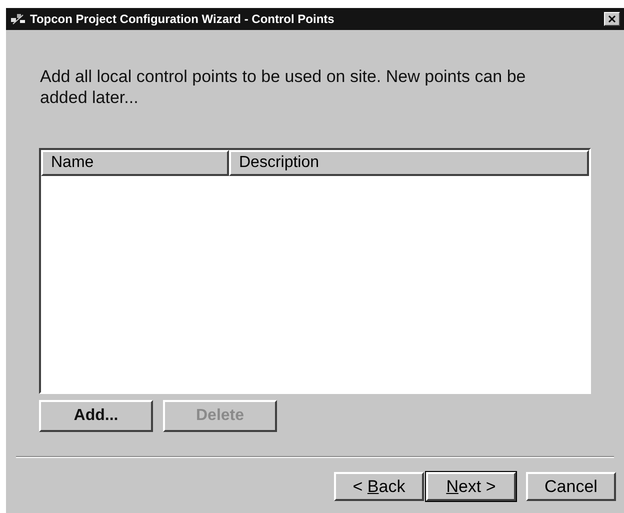 The height and width of the screenshot is (513, 624). Describe the element at coordinates (183, 19) in the screenshot. I see `window-title: Topcon Project Configuration Wizard - Control Points` at that location.